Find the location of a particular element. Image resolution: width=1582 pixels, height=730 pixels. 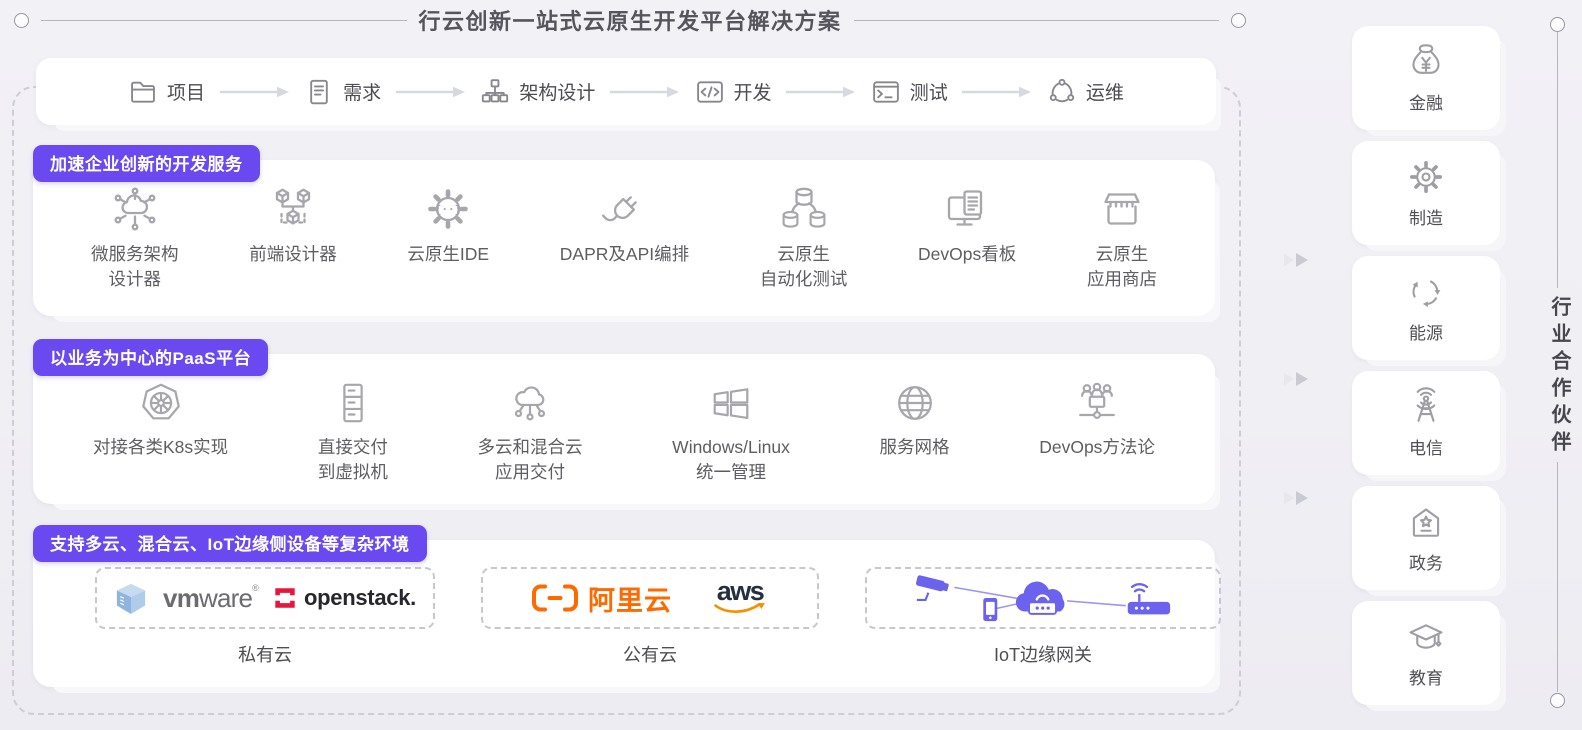

recycle-icon is located at coordinates (1426, 294).